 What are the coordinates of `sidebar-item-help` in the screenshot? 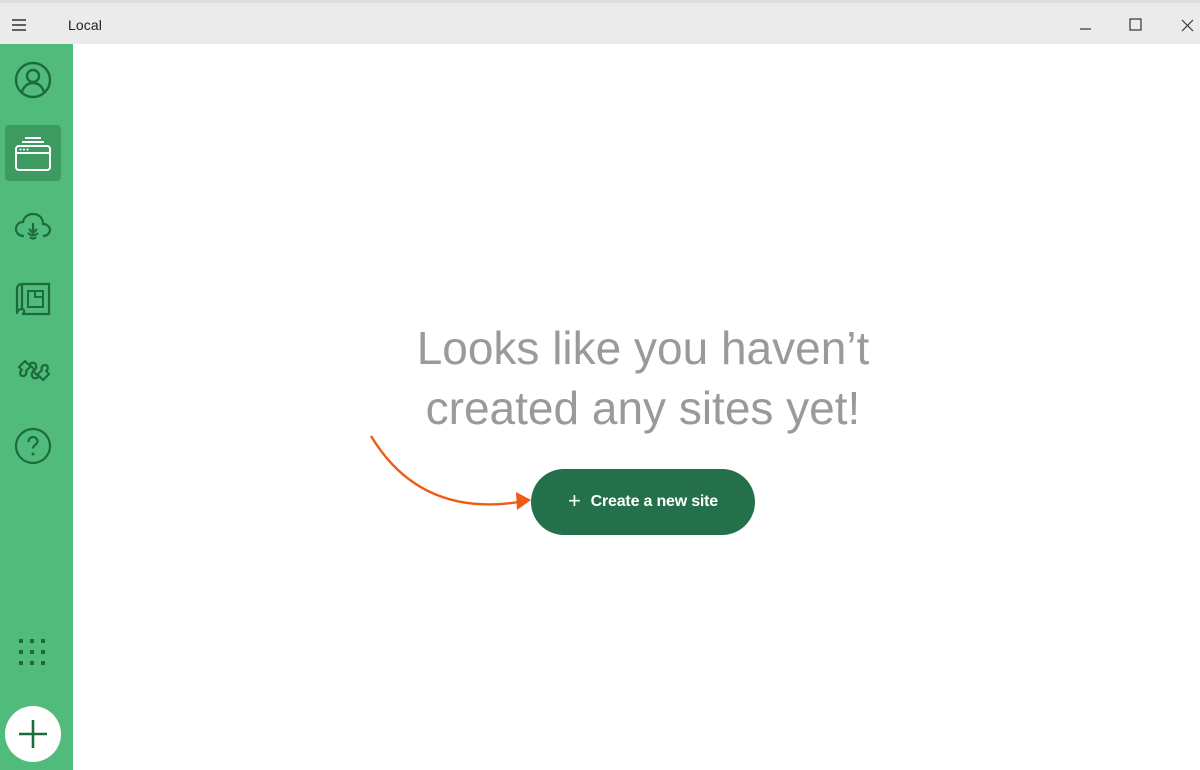 It's located at (33, 446).